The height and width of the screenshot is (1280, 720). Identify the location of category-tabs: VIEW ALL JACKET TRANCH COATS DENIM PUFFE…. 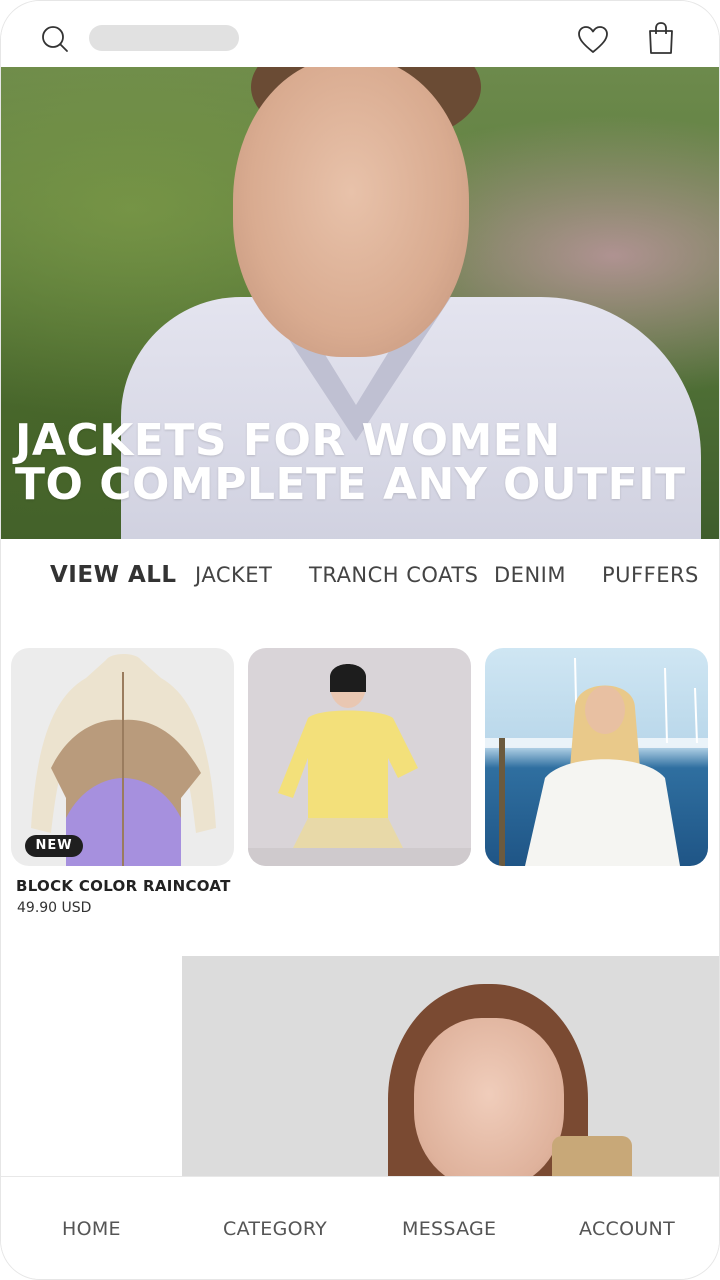
(360, 577).